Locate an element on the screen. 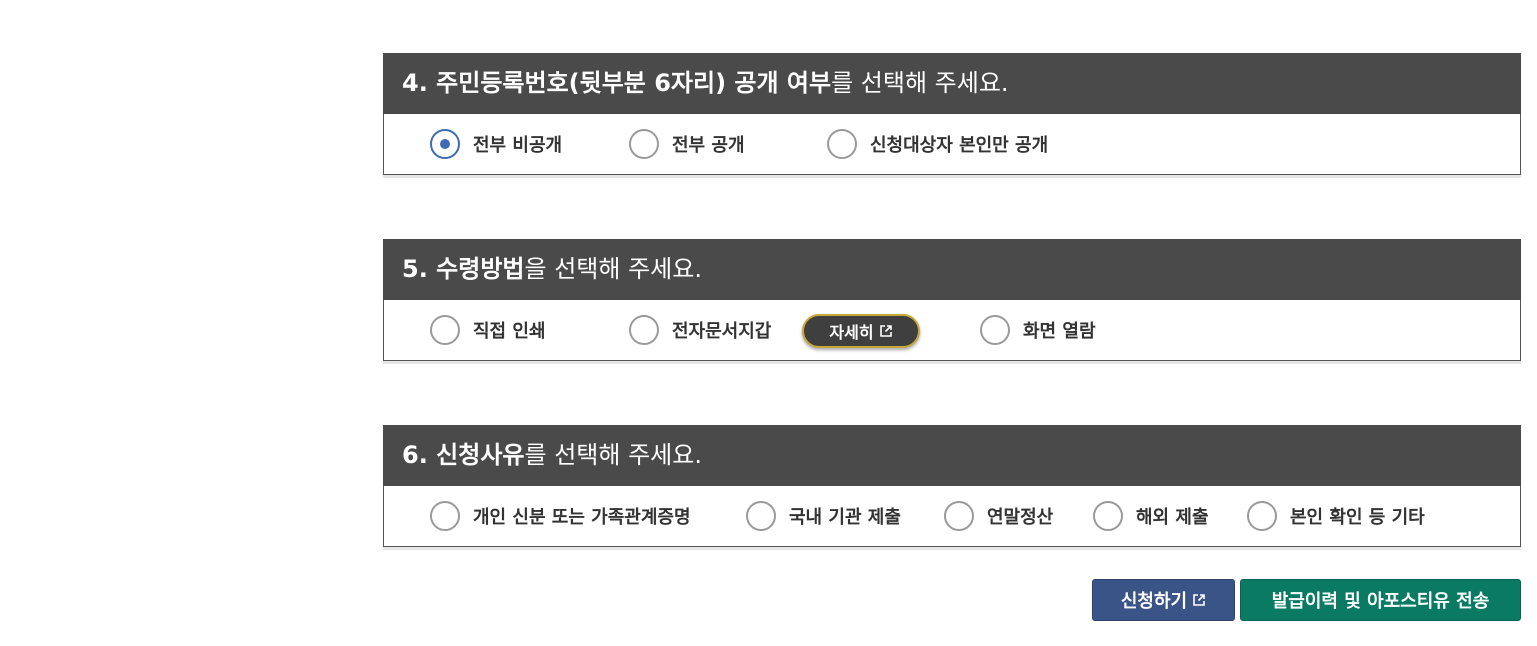 The width and height of the screenshot is (1537, 646). radio-label: 개인 신분 또는 가족관계증명 is located at coordinates (582, 517).